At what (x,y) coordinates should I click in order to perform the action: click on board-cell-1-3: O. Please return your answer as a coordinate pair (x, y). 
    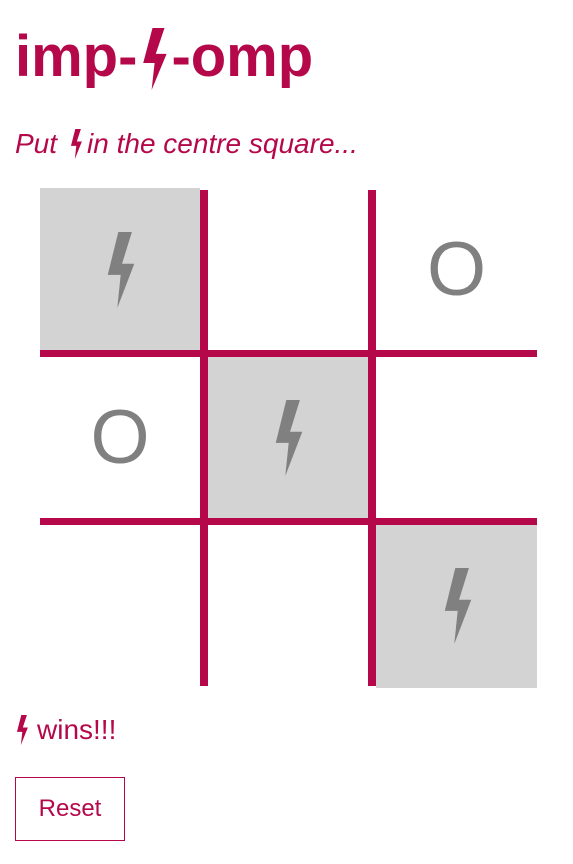
    Looking at the image, I should click on (456, 270).